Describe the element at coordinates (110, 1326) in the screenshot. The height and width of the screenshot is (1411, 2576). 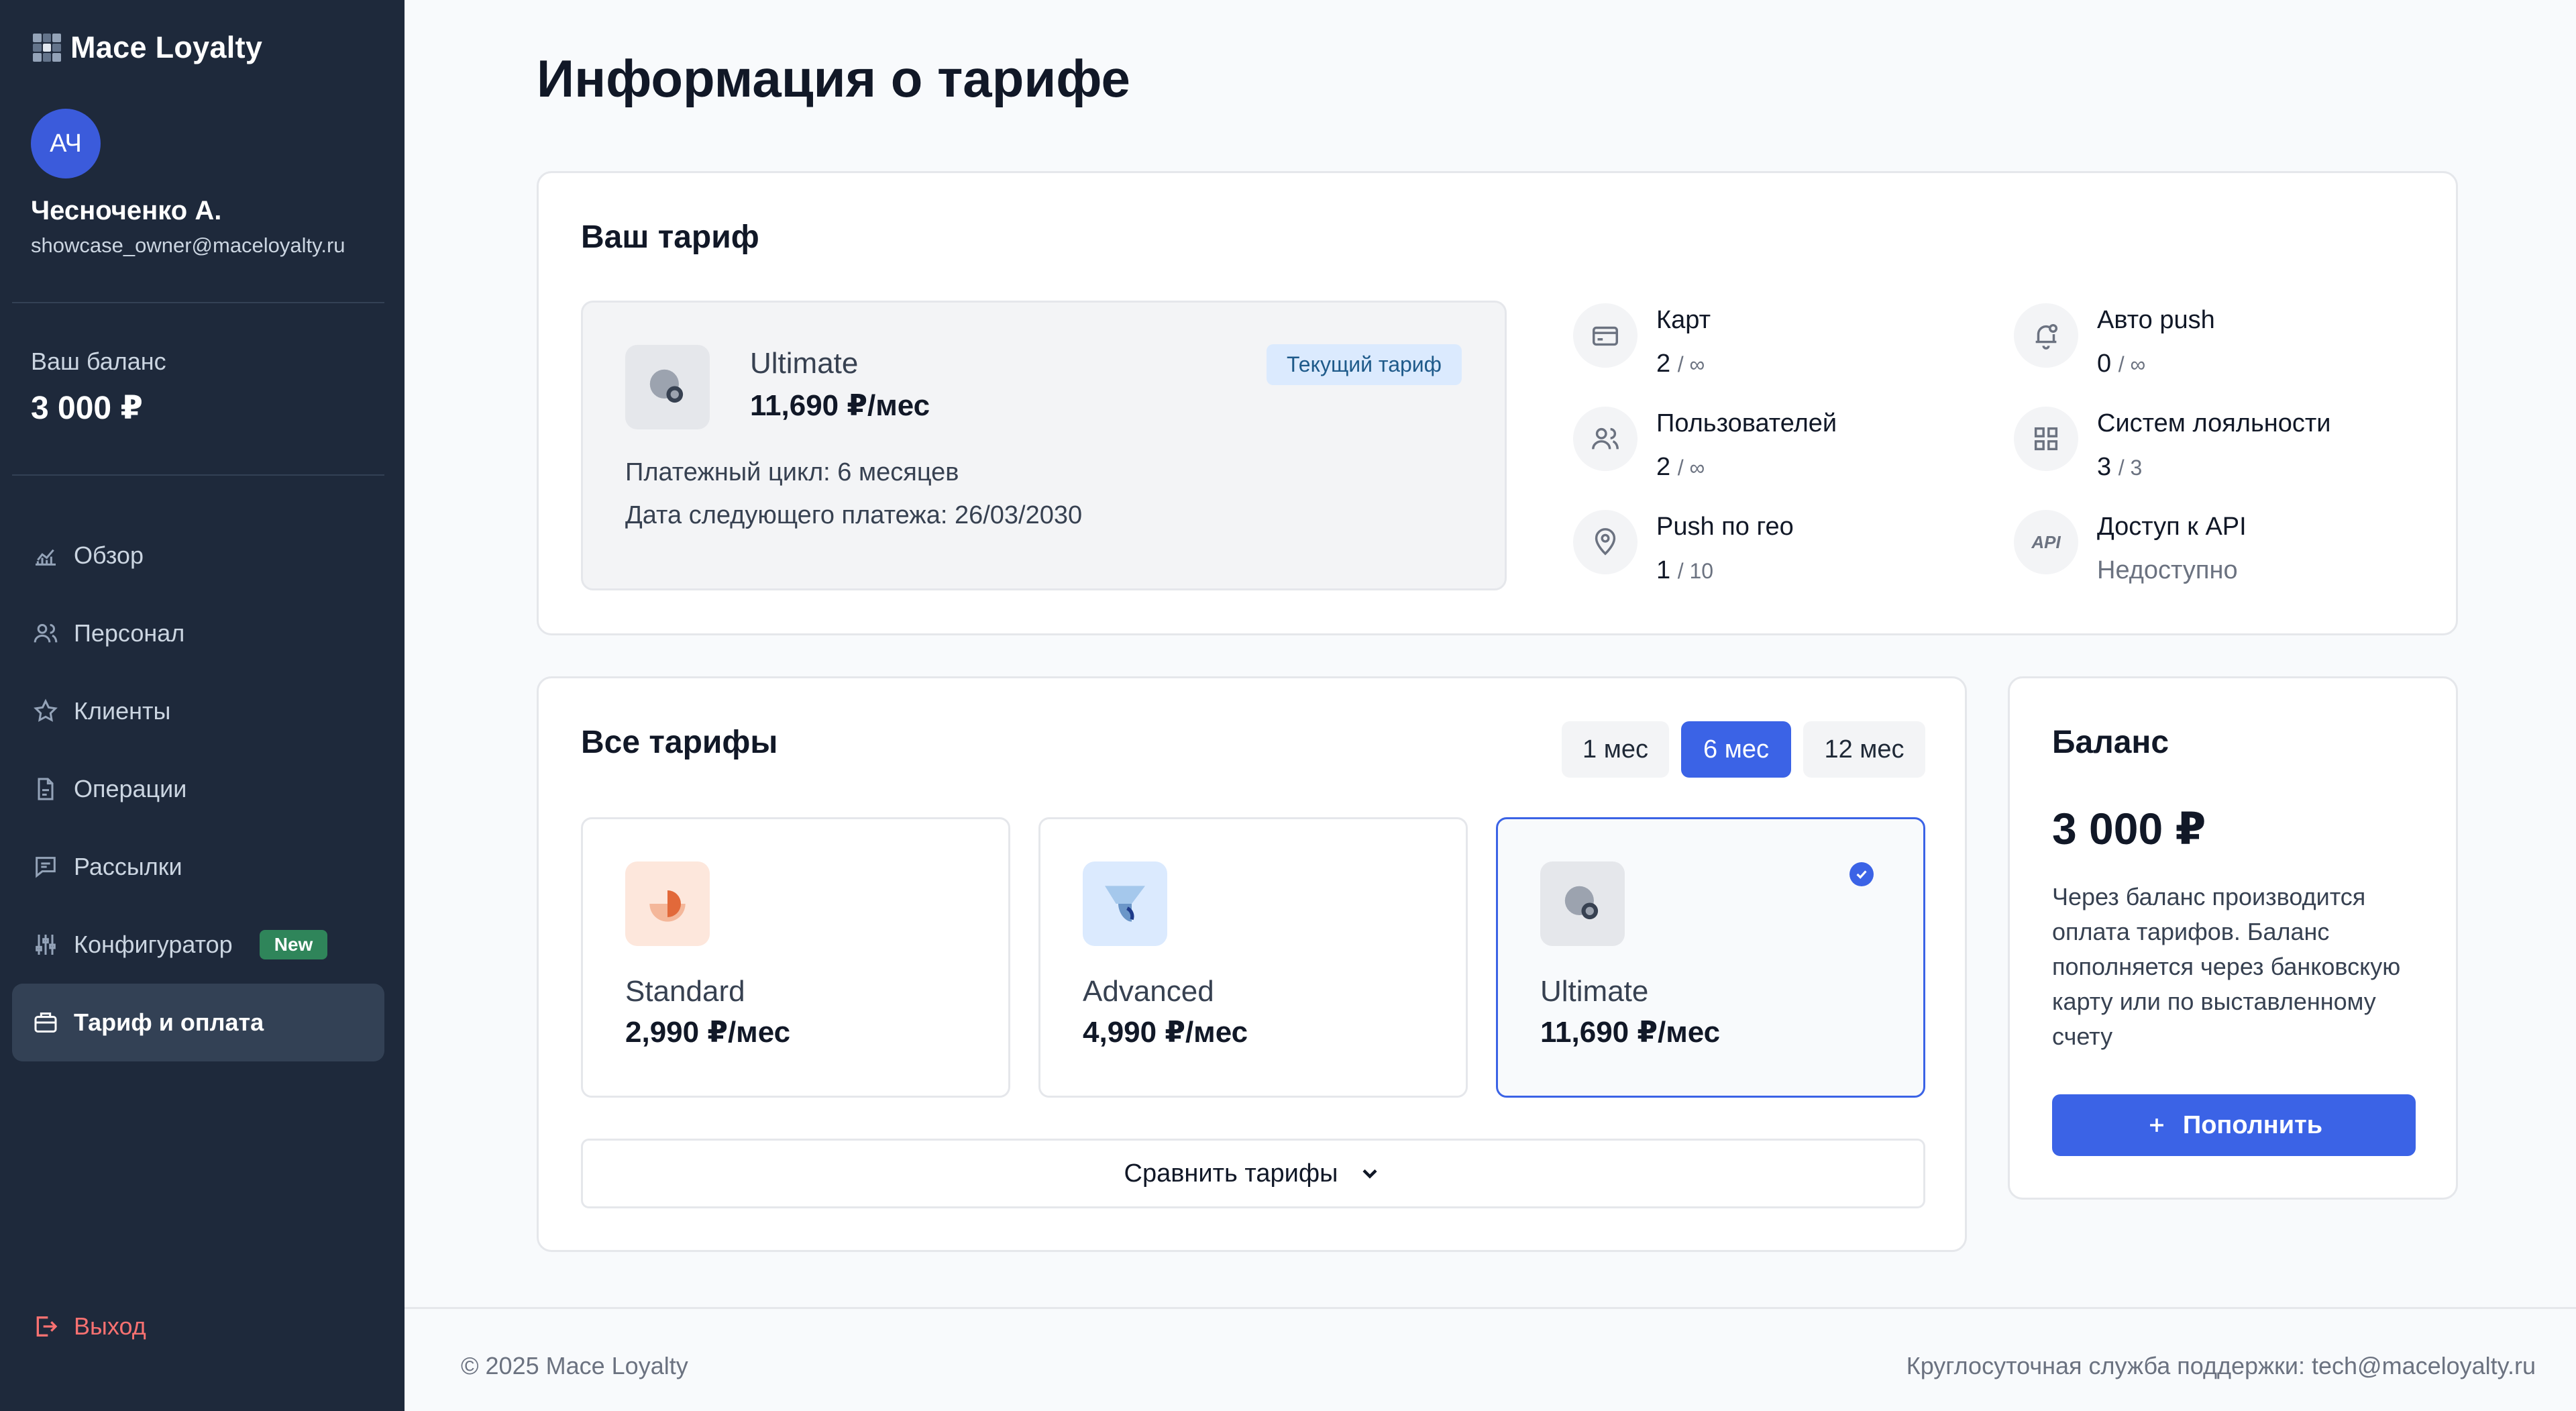
I see `logout-label: Выход` at that location.